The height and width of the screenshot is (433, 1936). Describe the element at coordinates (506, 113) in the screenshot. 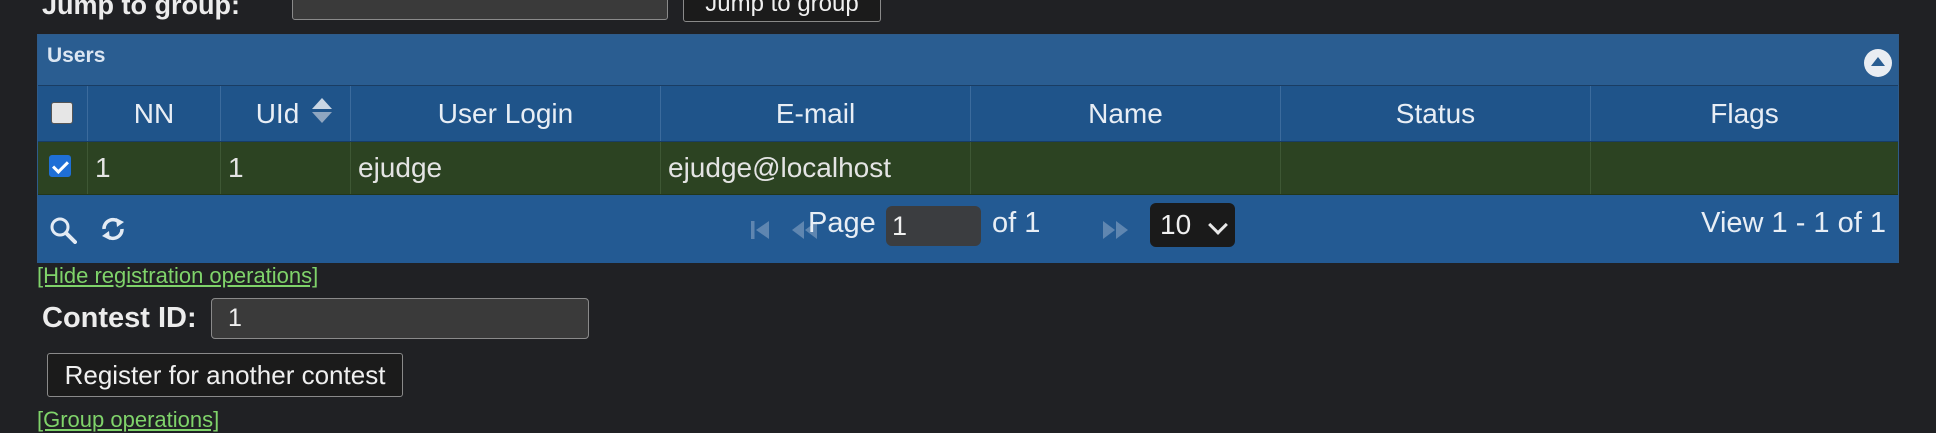

I see `column-header-user-login: User Login` at that location.